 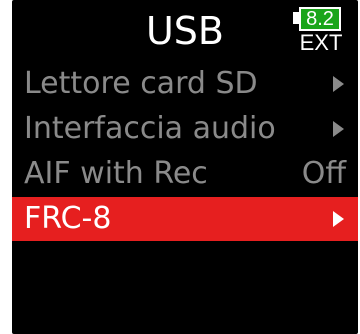 I want to click on menu-item-sd-card-reader: Lettore card SD, so click(x=185, y=84).